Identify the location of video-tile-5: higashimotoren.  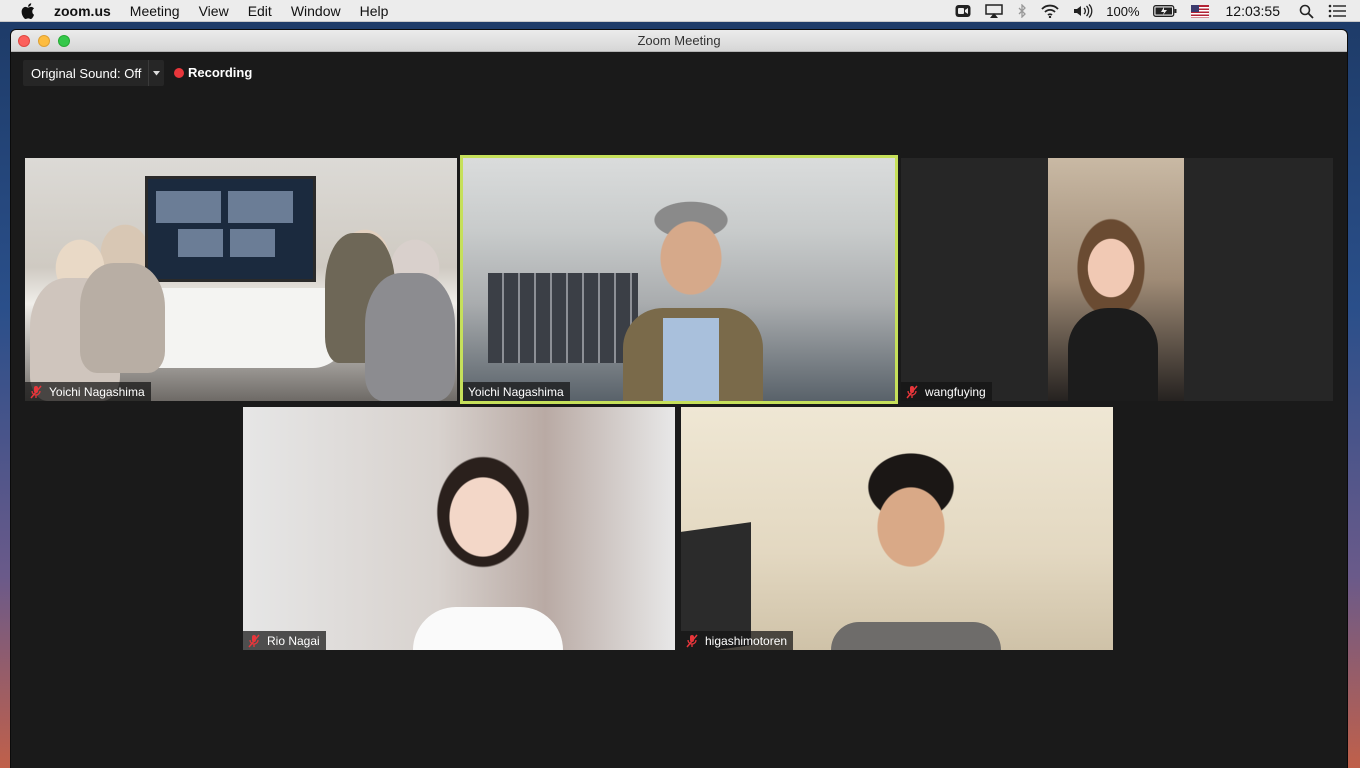
(897, 528).